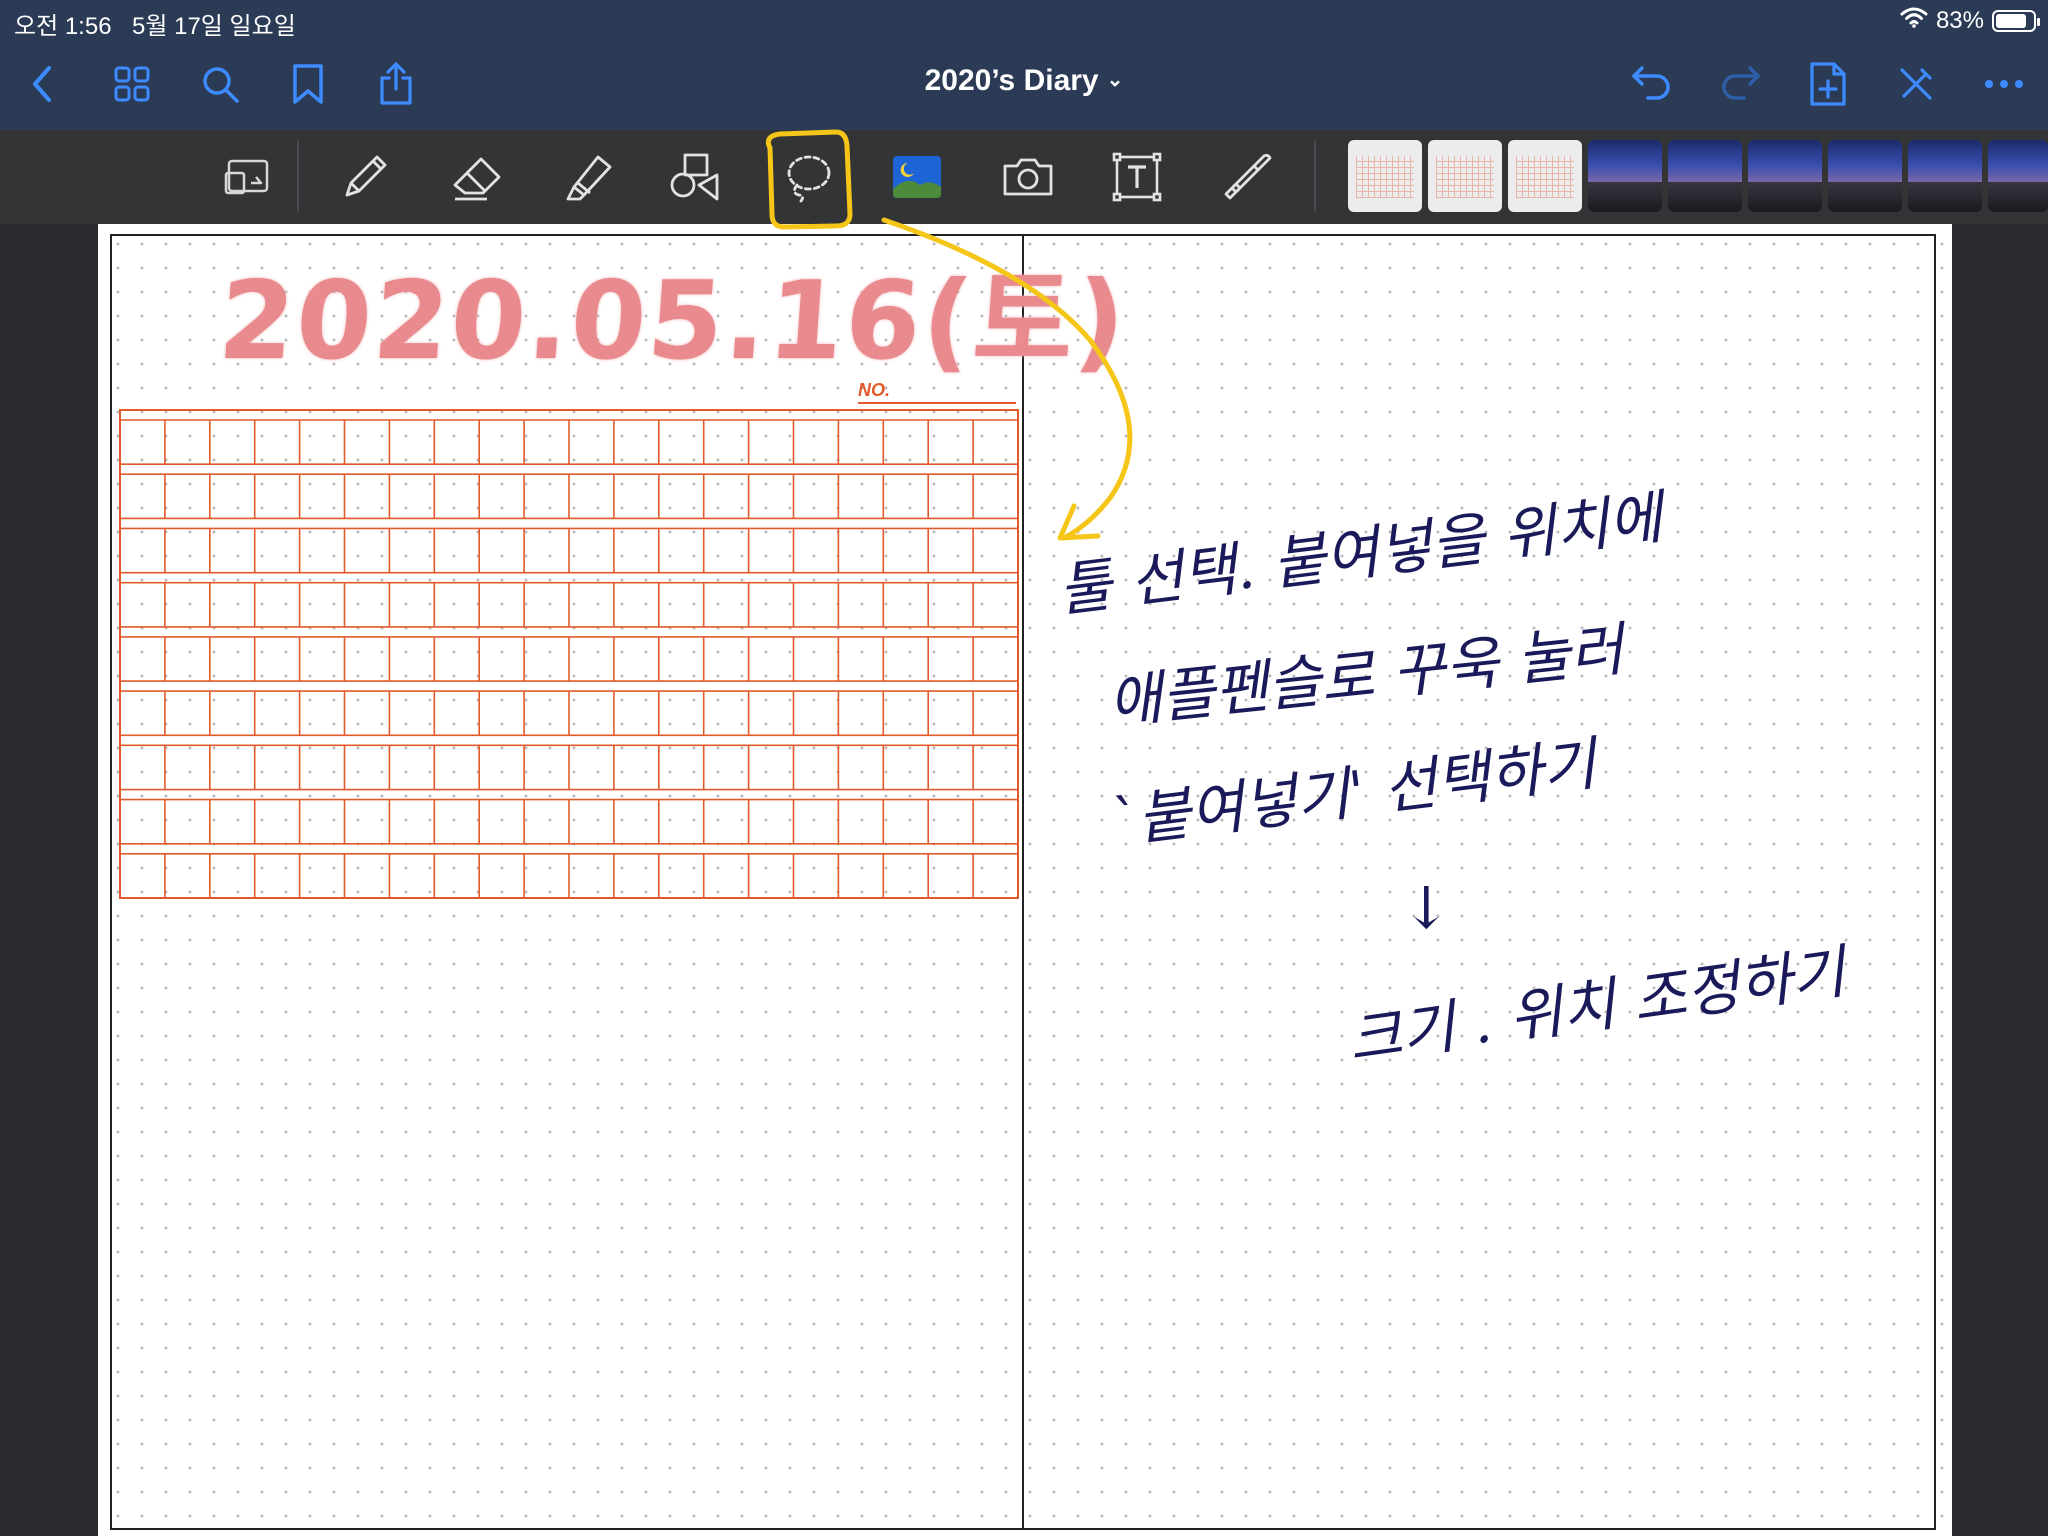 The height and width of the screenshot is (1536, 2048). What do you see at coordinates (1137, 177) in the screenshot?
I see `text-tool` at bounding box center [1137, 177].